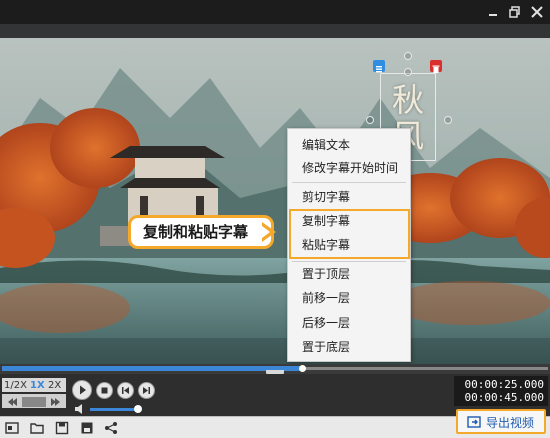  I want to click on speed-option-2x: 2X, so click(54, 386).